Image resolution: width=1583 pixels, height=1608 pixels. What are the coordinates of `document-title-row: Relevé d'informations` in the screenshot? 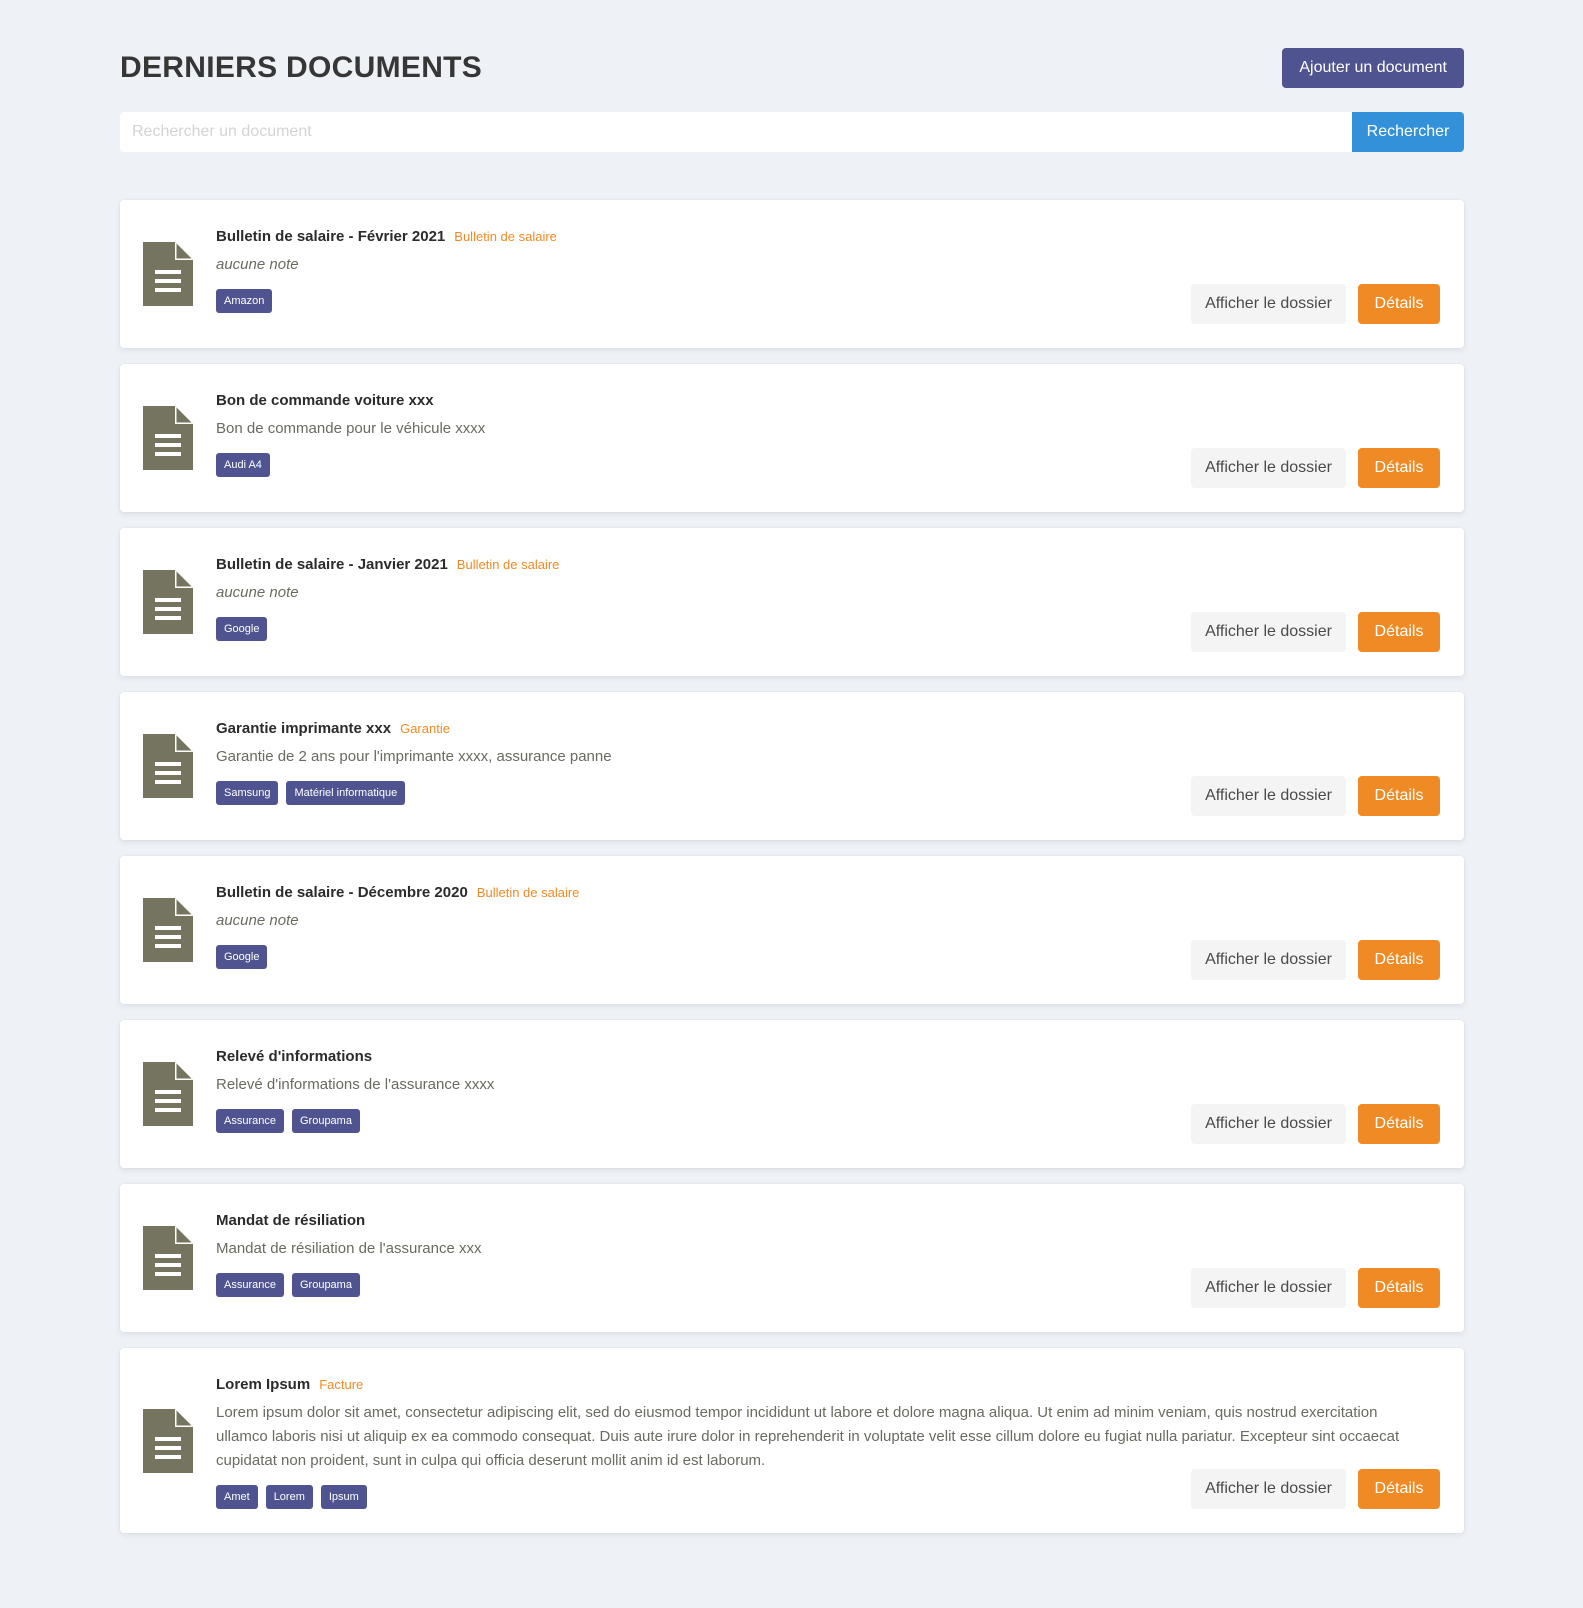 It's located at (828, 1056).